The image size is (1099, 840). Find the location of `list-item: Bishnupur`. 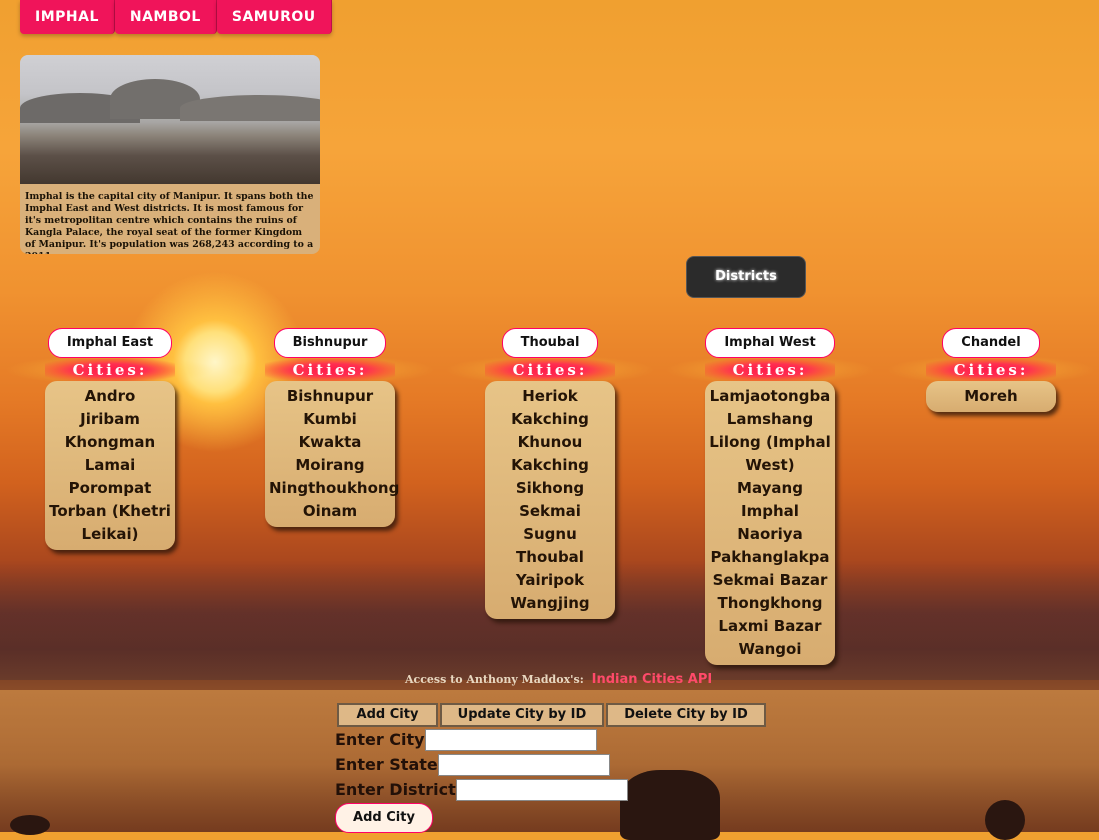

list-item: Bishnupur is located at coordinates (330, 396).